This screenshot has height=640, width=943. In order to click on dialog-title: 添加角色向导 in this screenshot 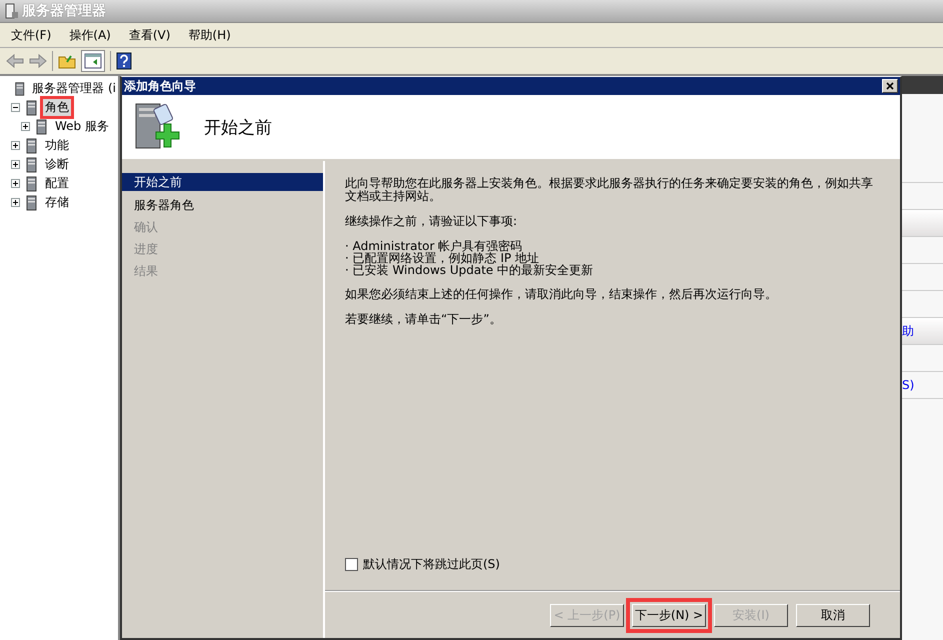, I will do `click(160, 86)`.